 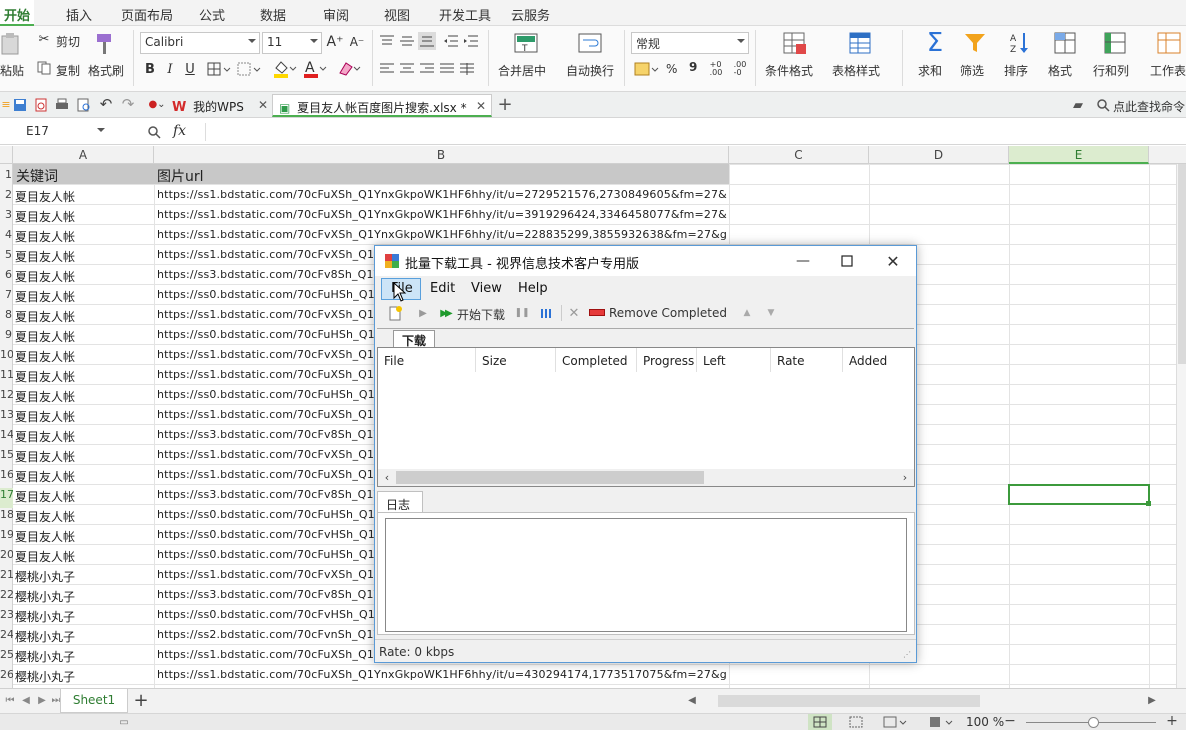 I want to click on align-middle-icon, so click(x=407, y=41).